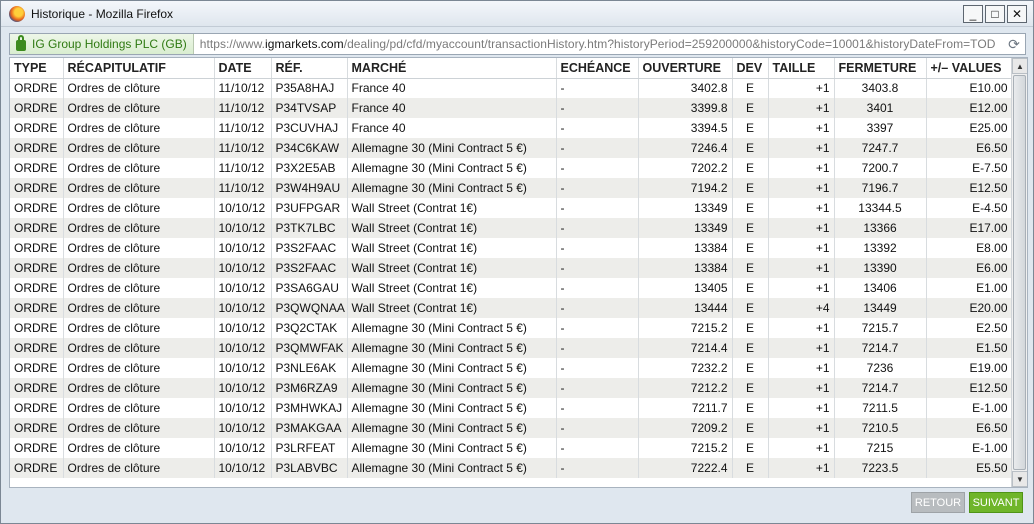 The height and width of the screenshot is (524, 1034). What do you see at coordinates (109, 44) in the screenshot?
I see `site-identity-label: IG Group Holdings PLC (GB)` at bounding box center [109, 44].